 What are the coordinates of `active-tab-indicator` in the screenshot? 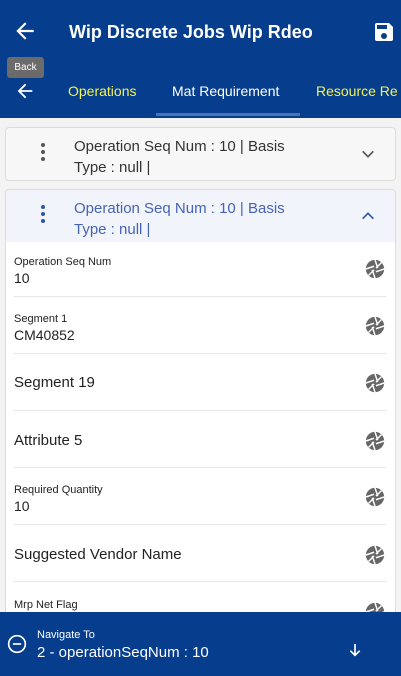 It's located at (228, 114).